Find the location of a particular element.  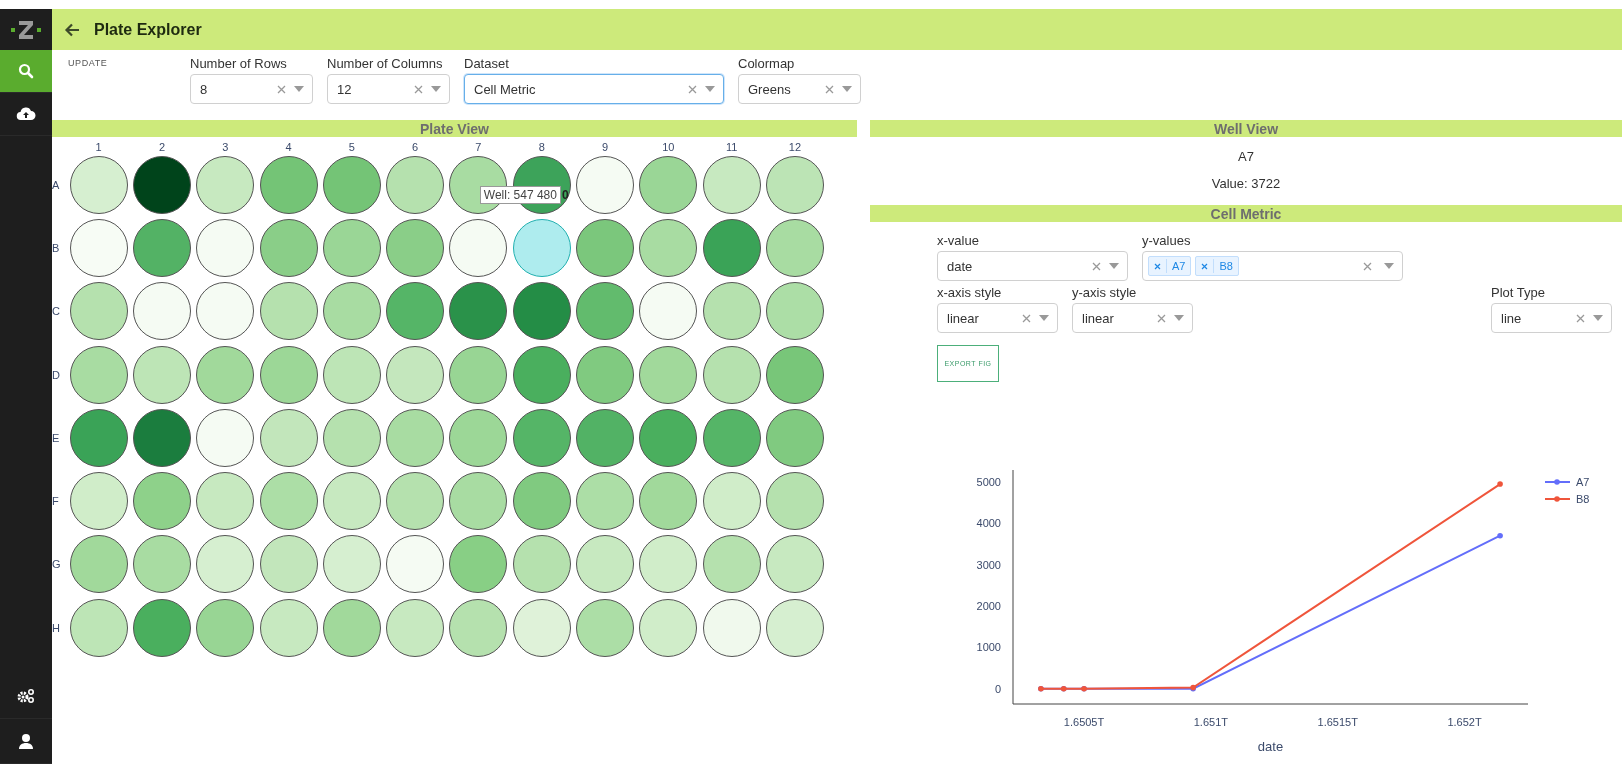

dropdown-label: Dataset is located at coordinates (487, 63).